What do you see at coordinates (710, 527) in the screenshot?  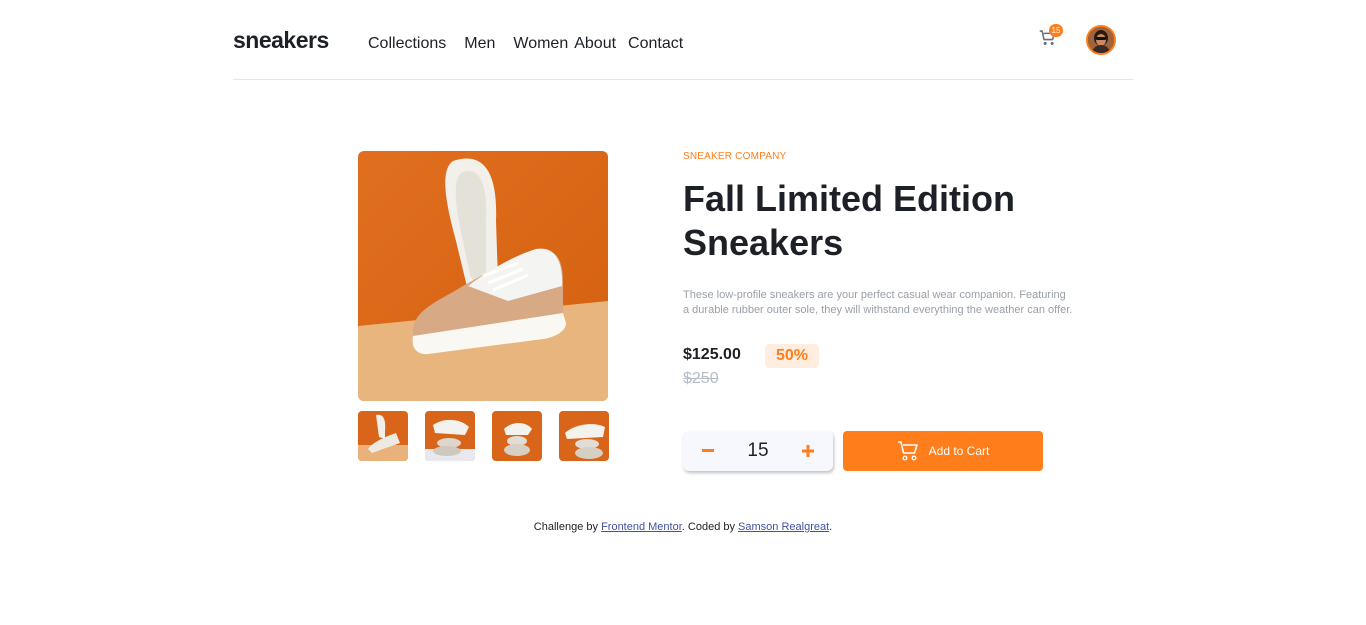 I see `footer-middle: . Coded by` at bounding box center [710, 527].